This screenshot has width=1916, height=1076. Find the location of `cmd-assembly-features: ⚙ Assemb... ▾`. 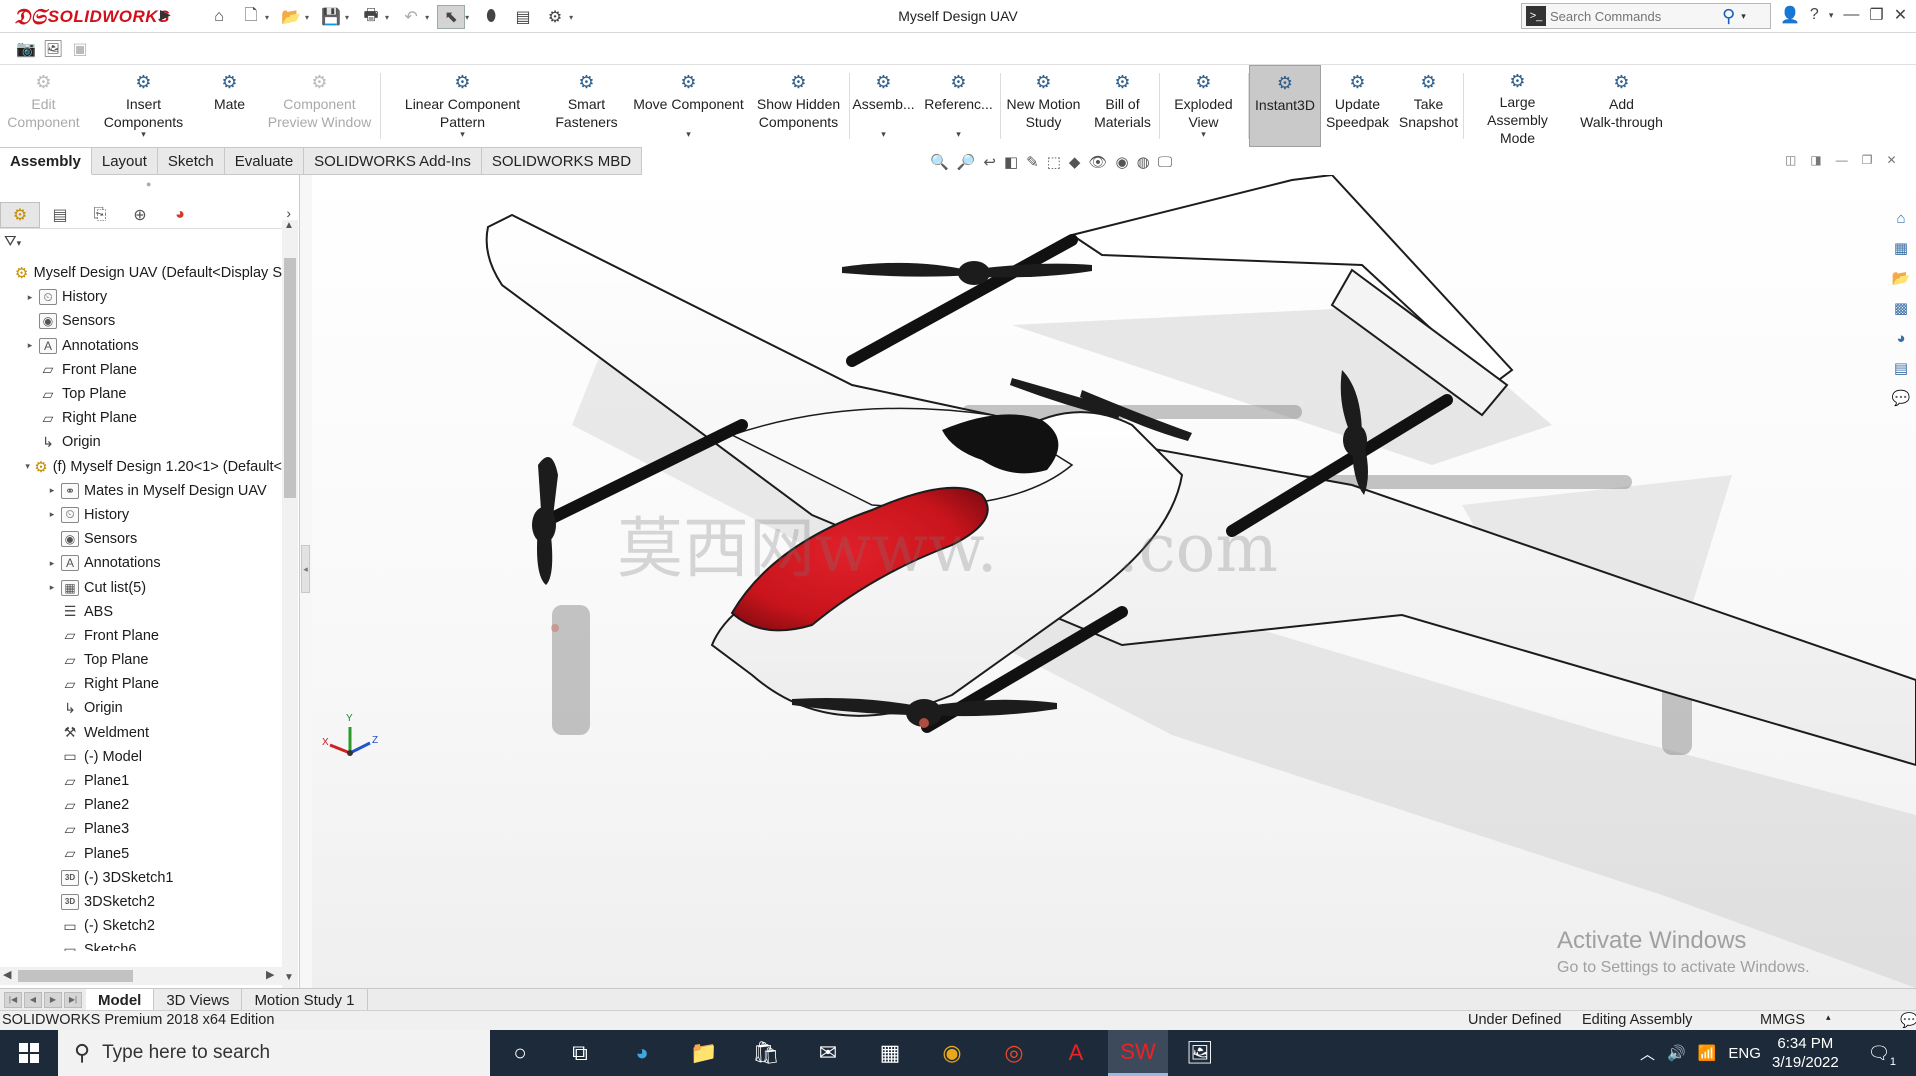

cmd-assembly-features: ⚙ Assemb... ▾ is located at coordinates (884, 106).